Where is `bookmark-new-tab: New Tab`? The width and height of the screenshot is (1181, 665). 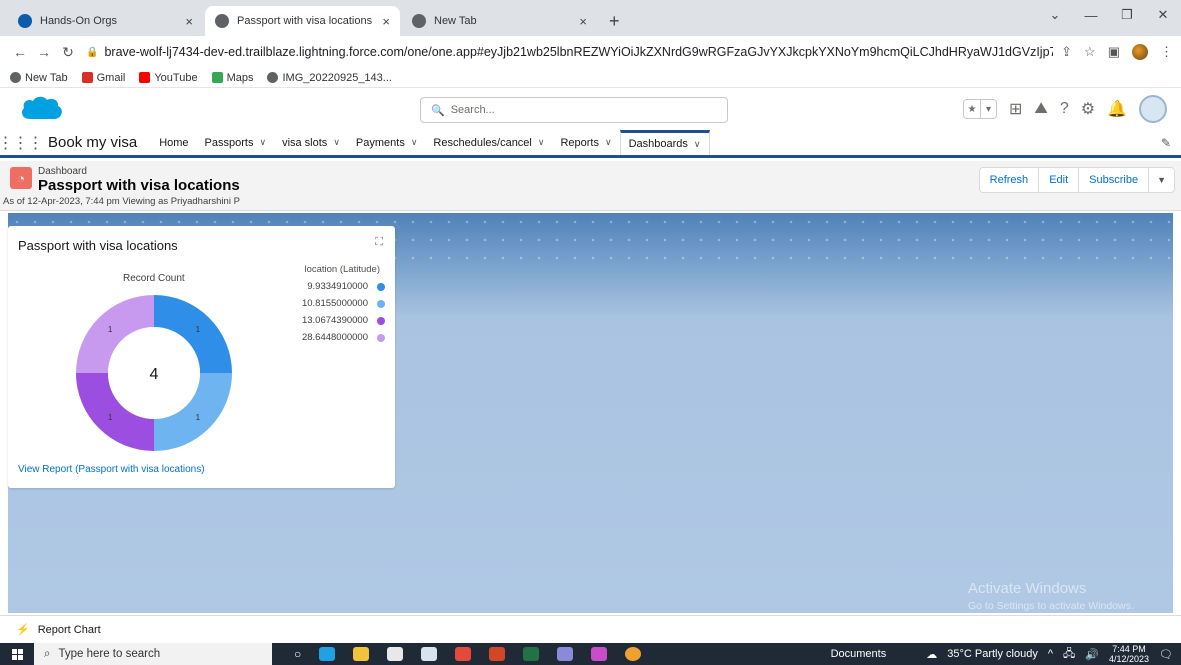 bookmark-new-tab: New Tab is located at coordinates (39, 78).